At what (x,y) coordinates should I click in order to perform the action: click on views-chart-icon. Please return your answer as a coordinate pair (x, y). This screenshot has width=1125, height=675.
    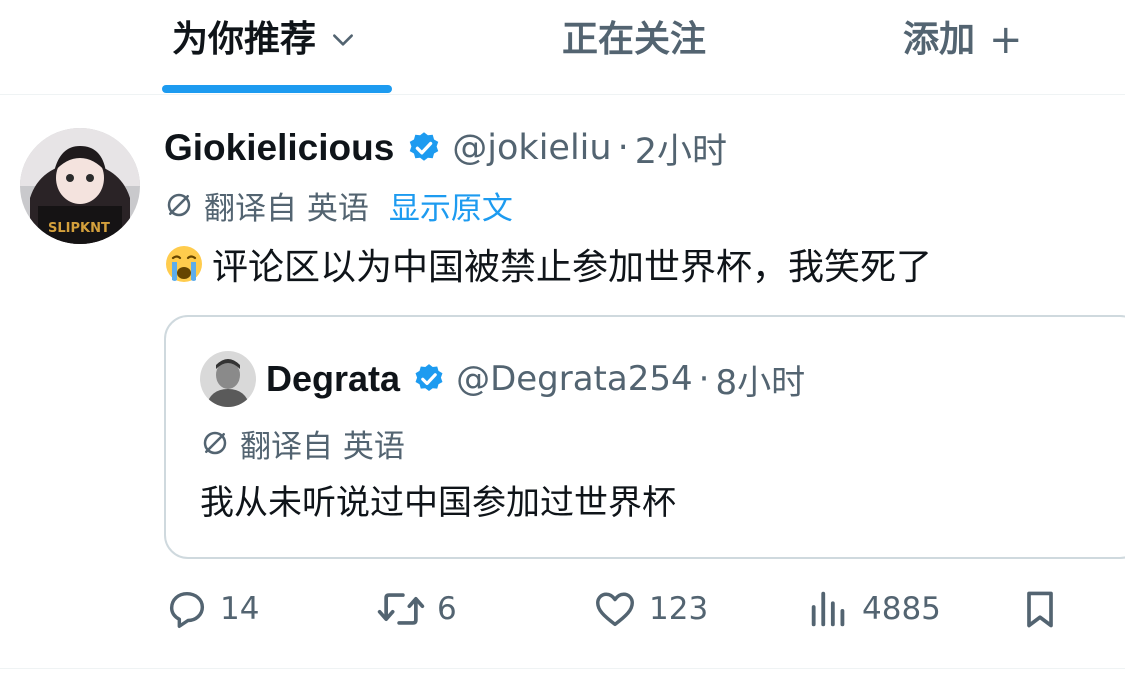
    Looking at the image, I should click on (828, 609).